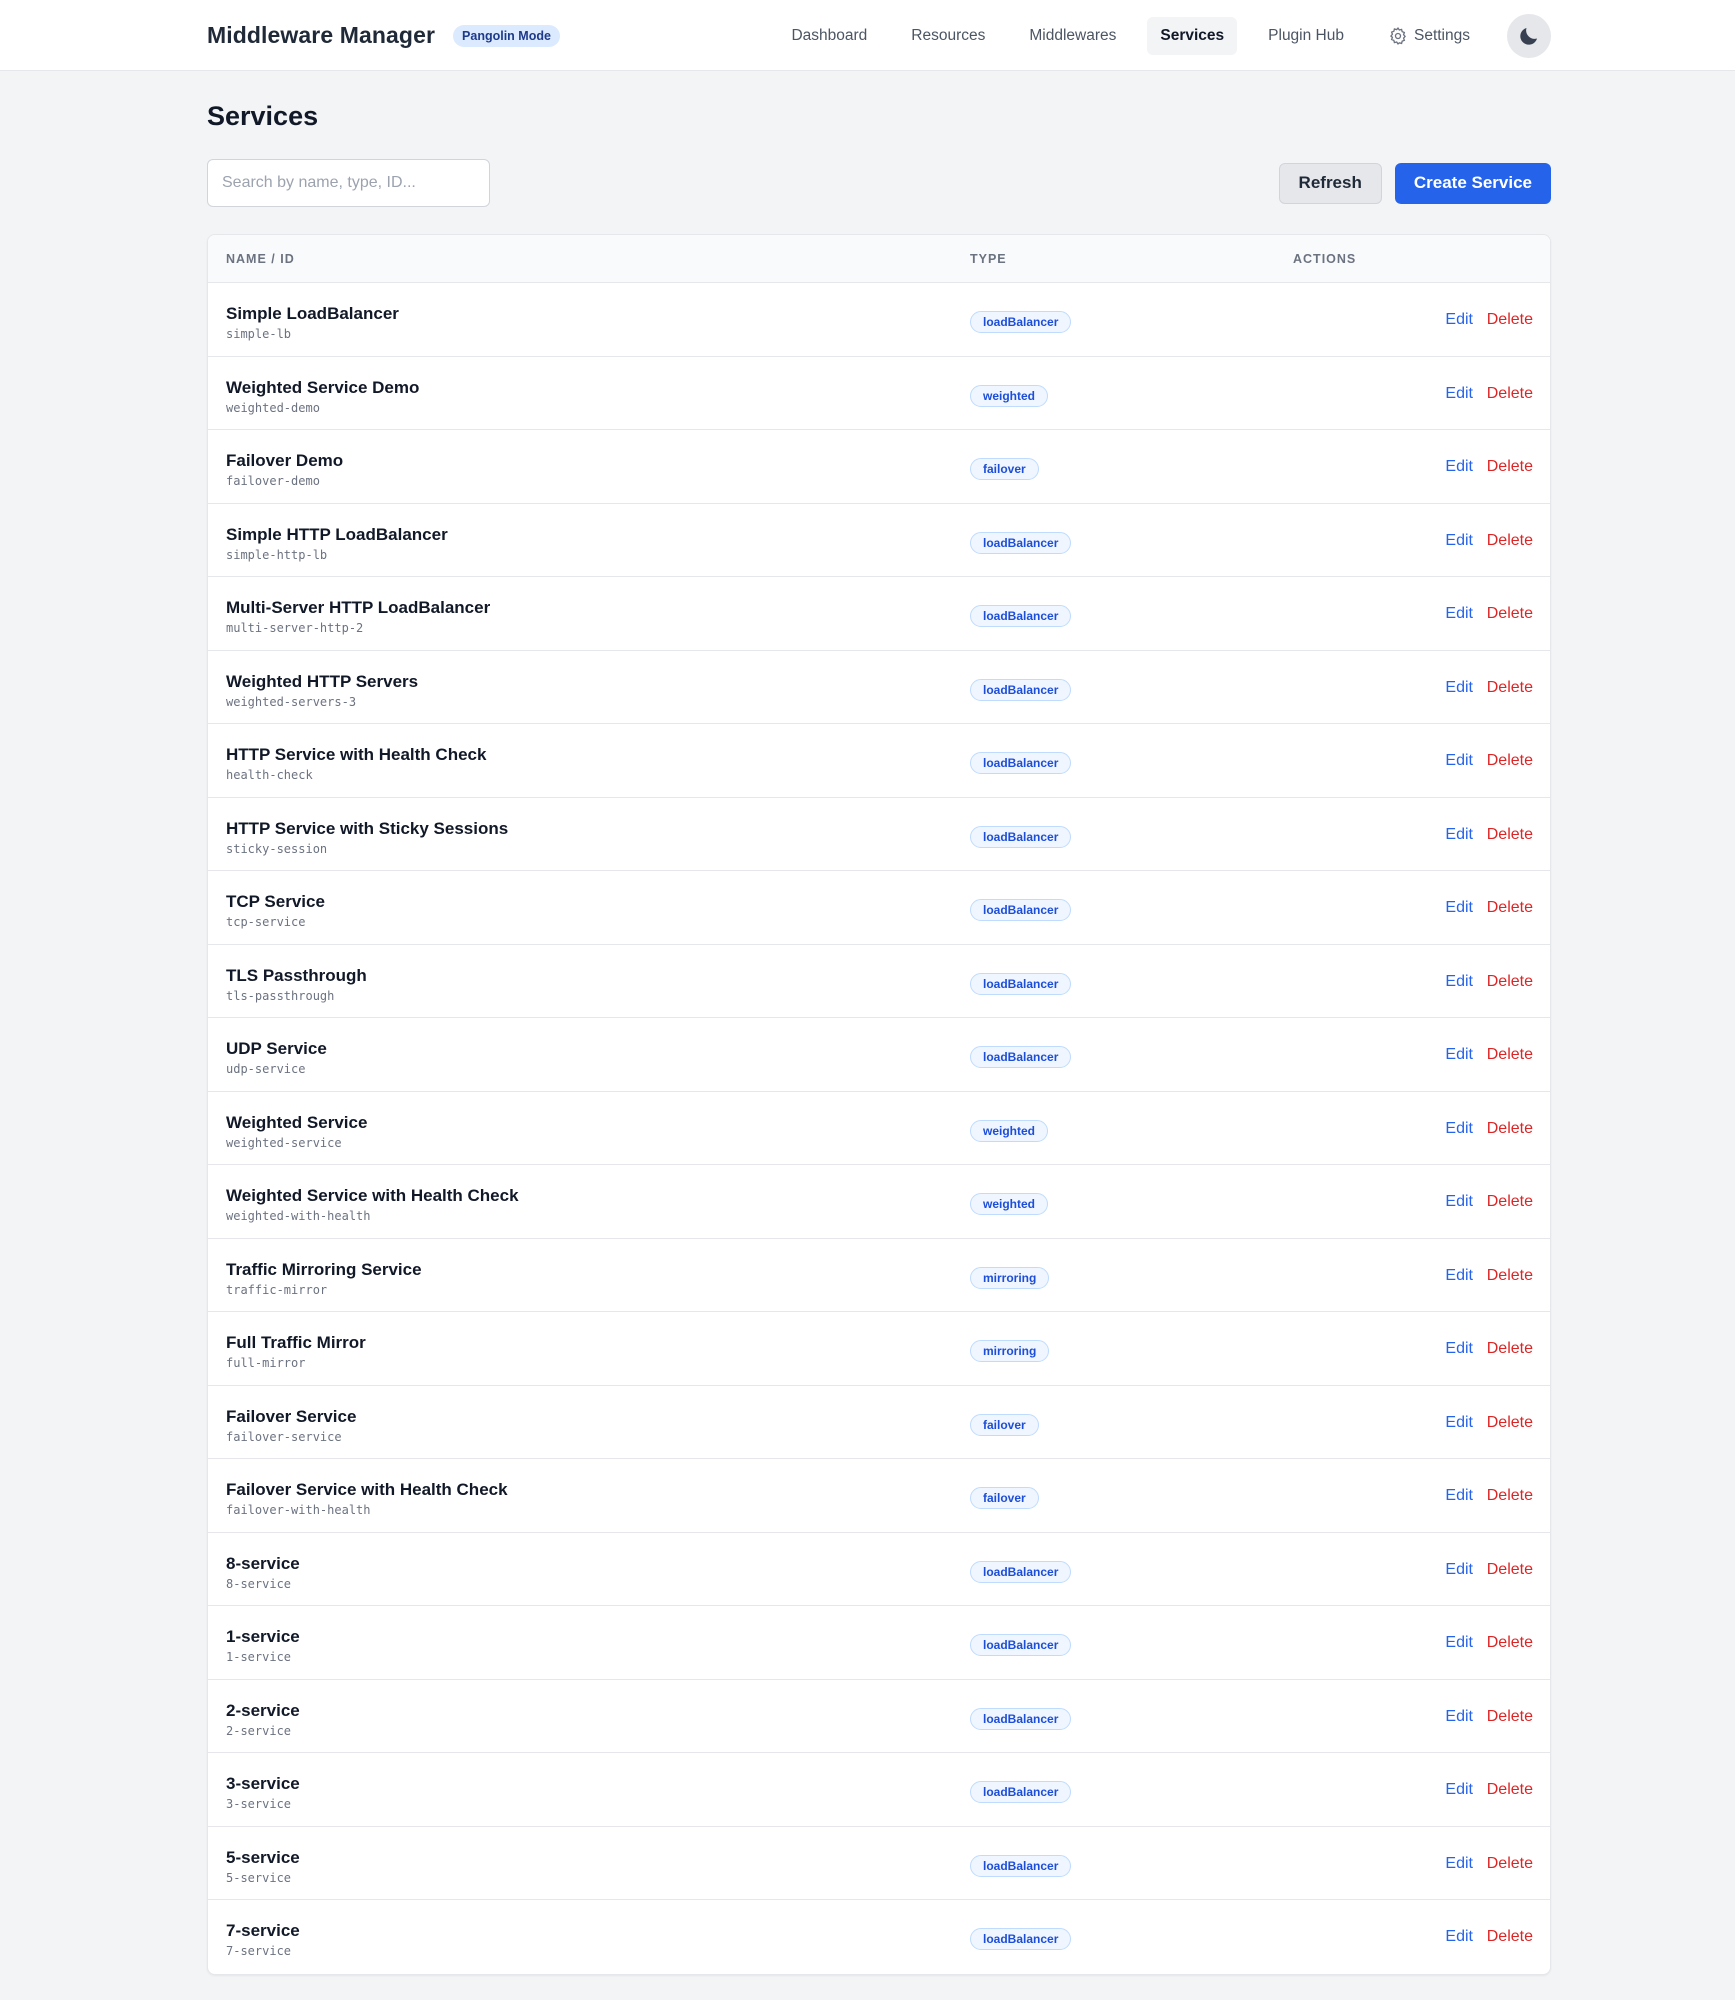 This screenshot has height=2000, width=1735. I want to click on service-name: Simple HTTP LoadBalancer, so click(337, 534).